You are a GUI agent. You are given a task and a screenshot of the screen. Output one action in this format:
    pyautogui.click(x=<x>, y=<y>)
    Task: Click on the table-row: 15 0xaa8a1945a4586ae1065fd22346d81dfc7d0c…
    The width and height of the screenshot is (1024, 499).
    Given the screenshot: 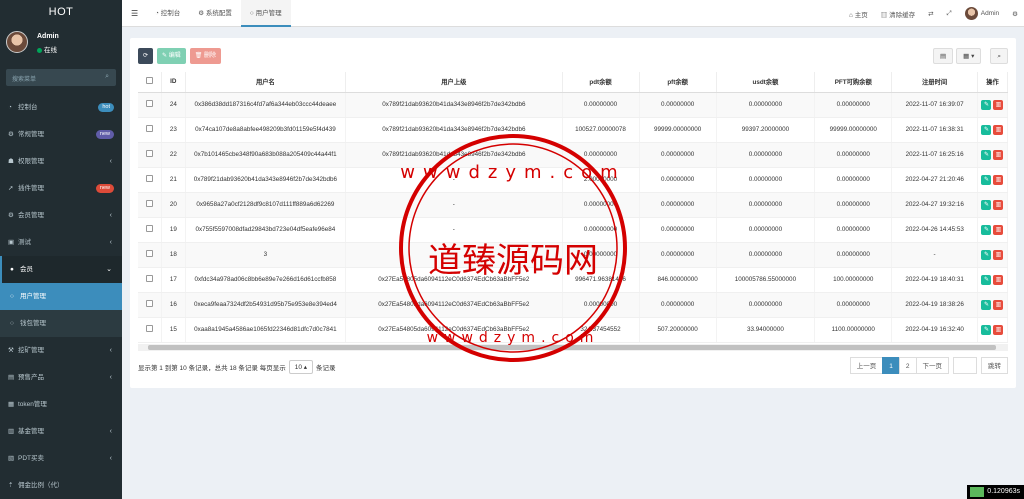 What is the action you would take?
    pyautogui.click(x=573, y=330)
    